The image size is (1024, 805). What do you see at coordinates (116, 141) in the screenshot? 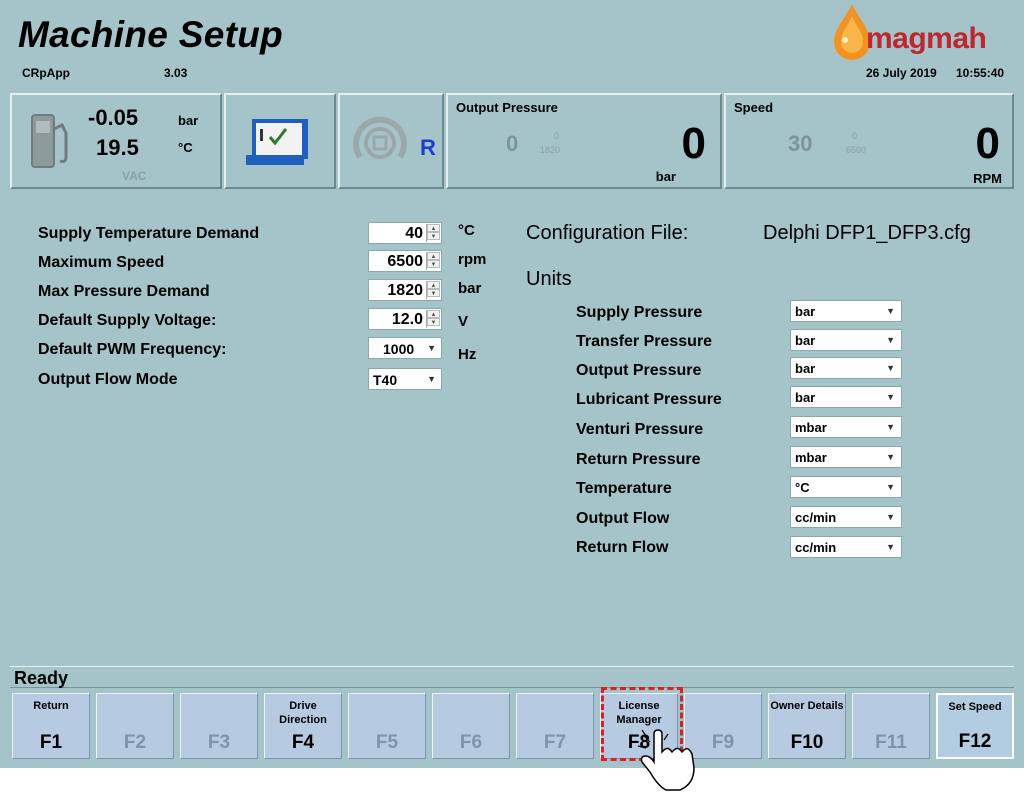
I see `fuel-gauge-panel: -0.05 bar 19.5 °C VAC` at bounding box center [116, 141].